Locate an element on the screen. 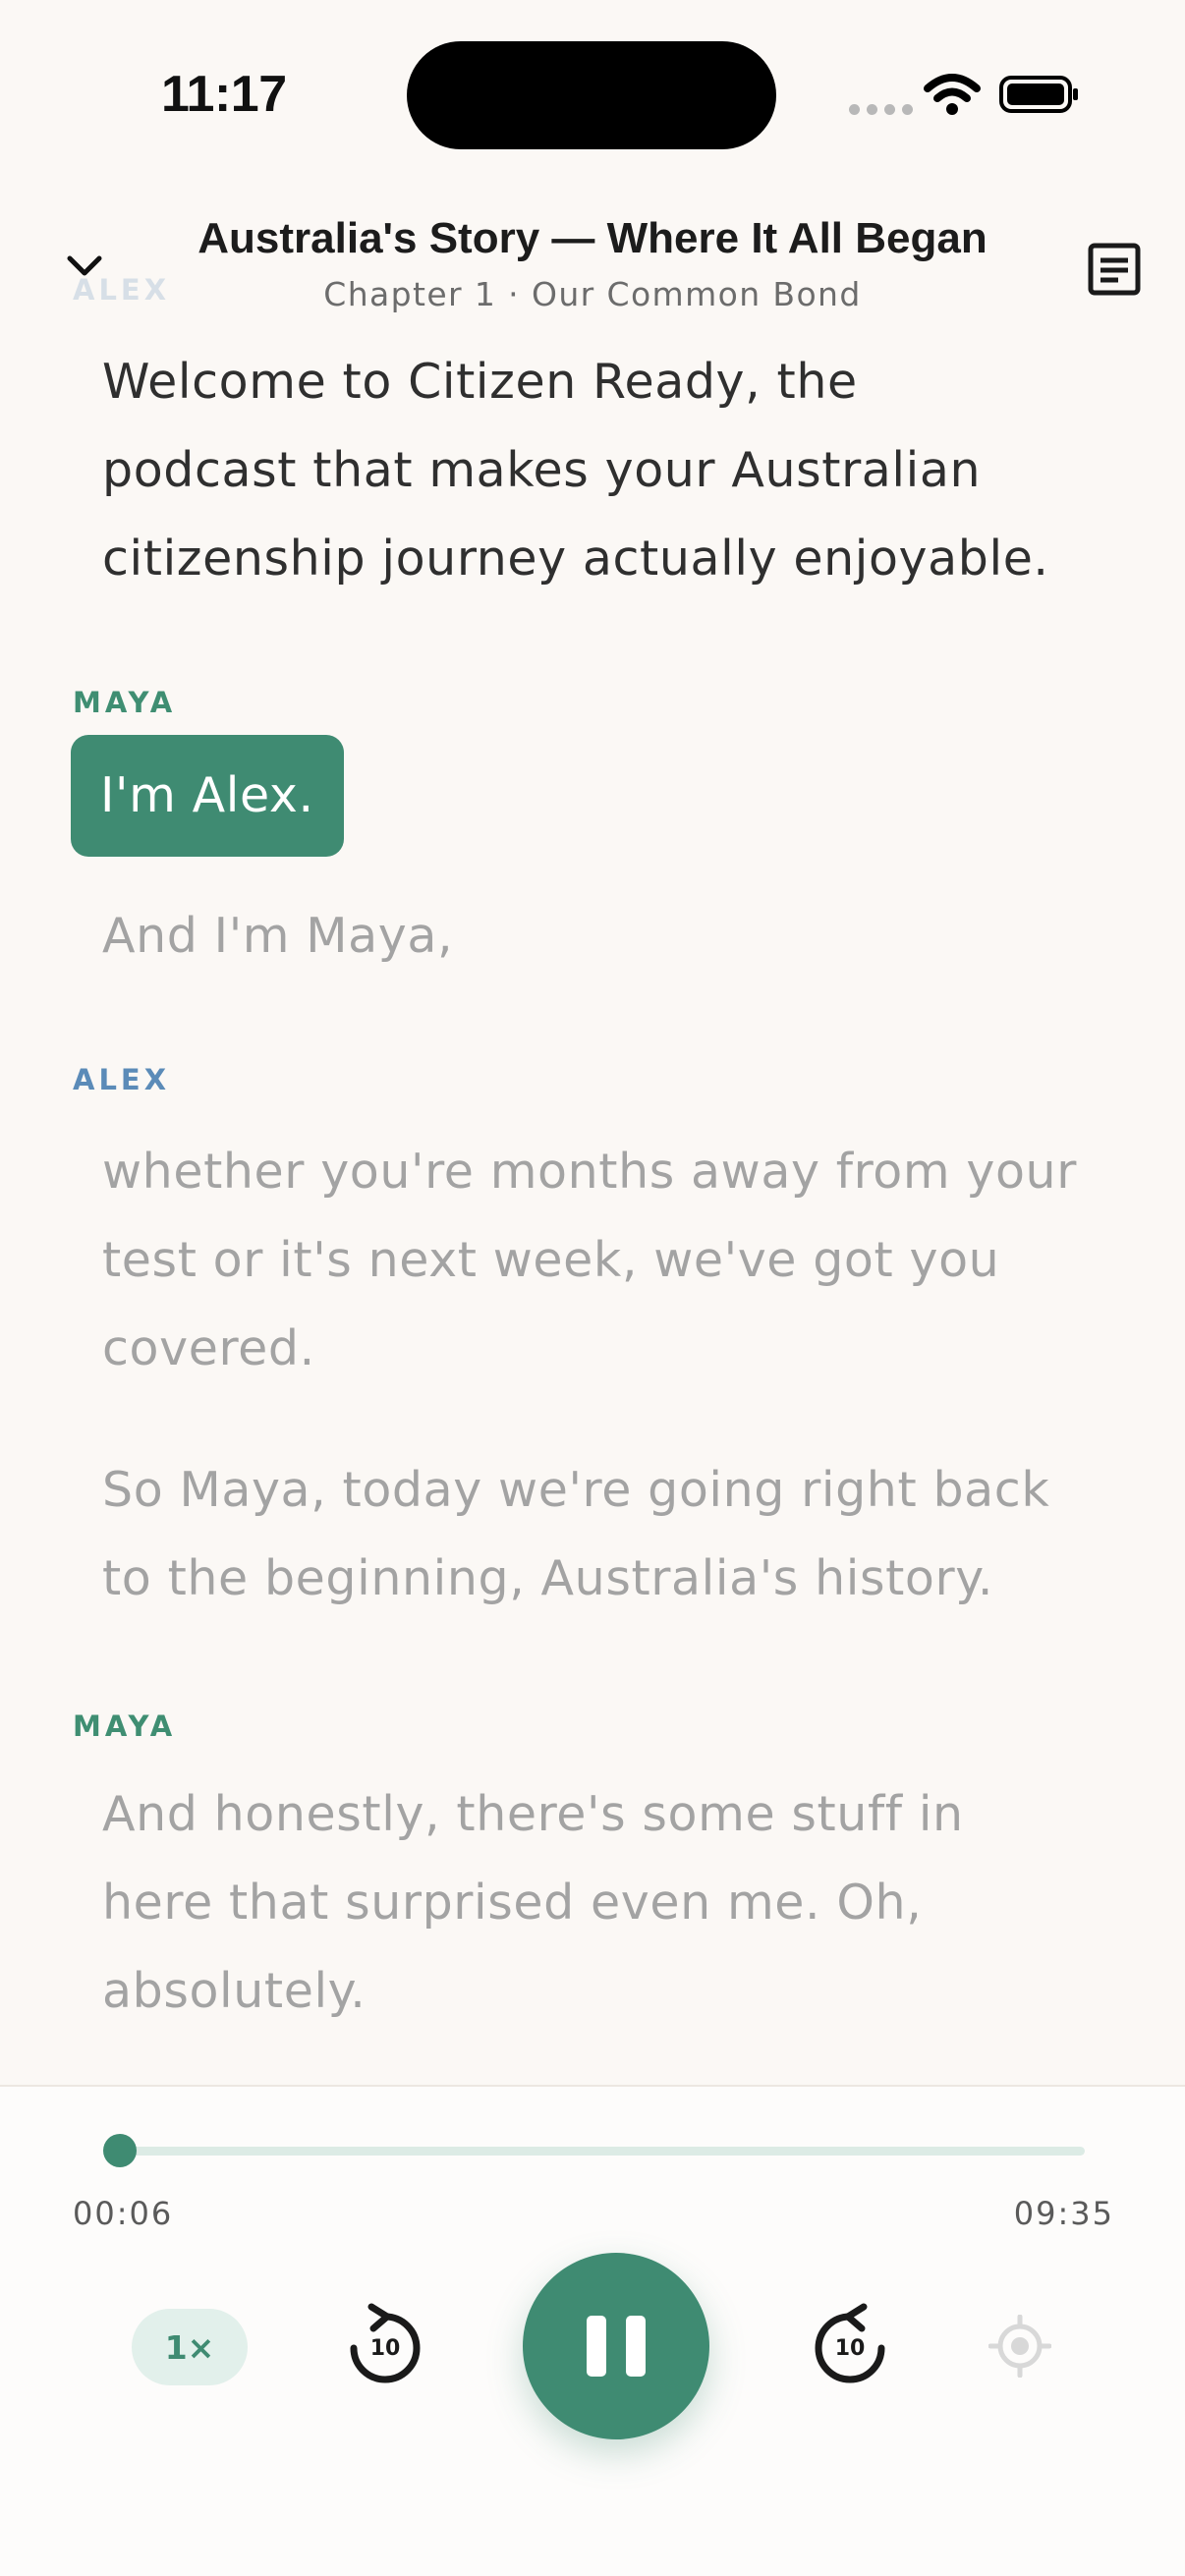 This screenshot has width=1185, height=2576. transcript-line: And I'm Maya, is located at coordinates (603, 936).